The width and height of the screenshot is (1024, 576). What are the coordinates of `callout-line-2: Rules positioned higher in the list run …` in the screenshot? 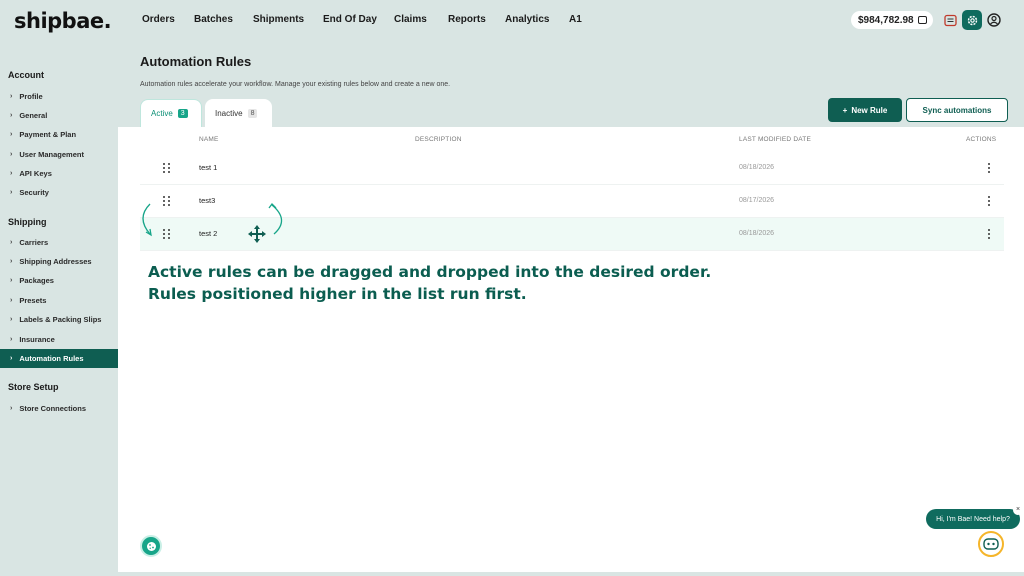 It's located at (337, 294).